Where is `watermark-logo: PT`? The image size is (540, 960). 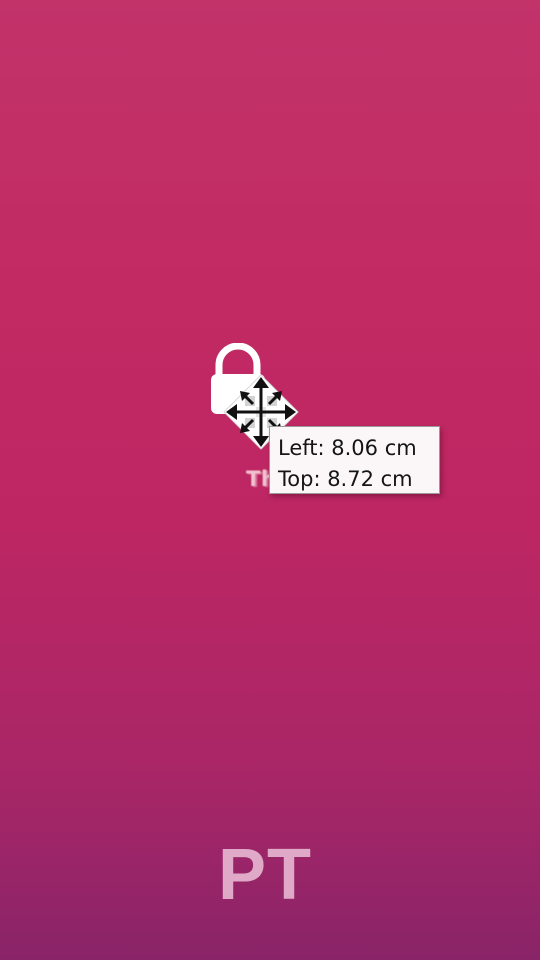
watermark-logo: PT is located at coordinates (265, 875).